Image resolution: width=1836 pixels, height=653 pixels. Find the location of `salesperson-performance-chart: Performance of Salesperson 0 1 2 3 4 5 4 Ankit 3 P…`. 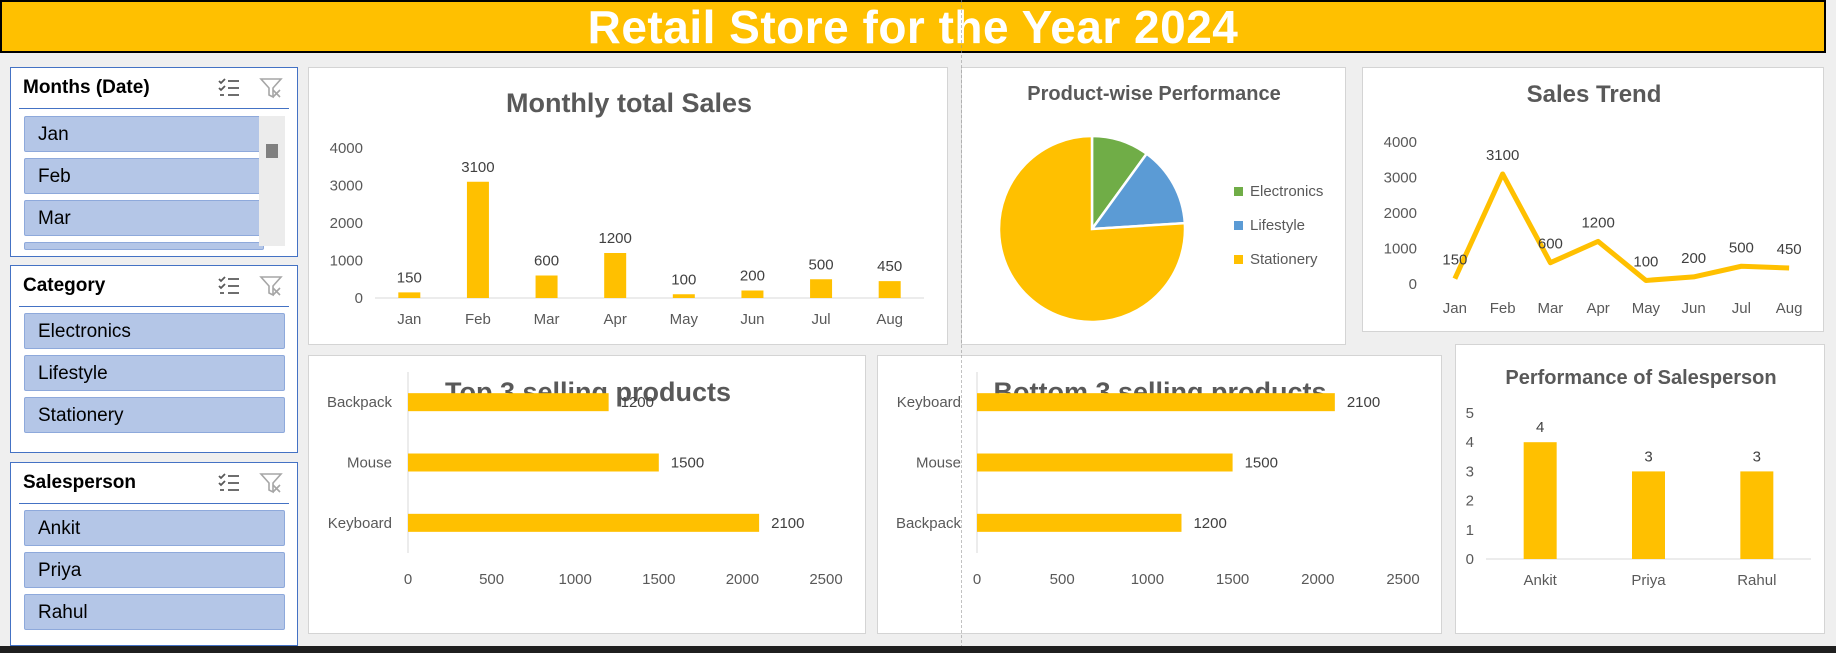

salesperson-performance-chart: Performance of Salesperson 0 1 2 3 4 5 4 Ankit 3 P… is located at coordinates (1640, 489).